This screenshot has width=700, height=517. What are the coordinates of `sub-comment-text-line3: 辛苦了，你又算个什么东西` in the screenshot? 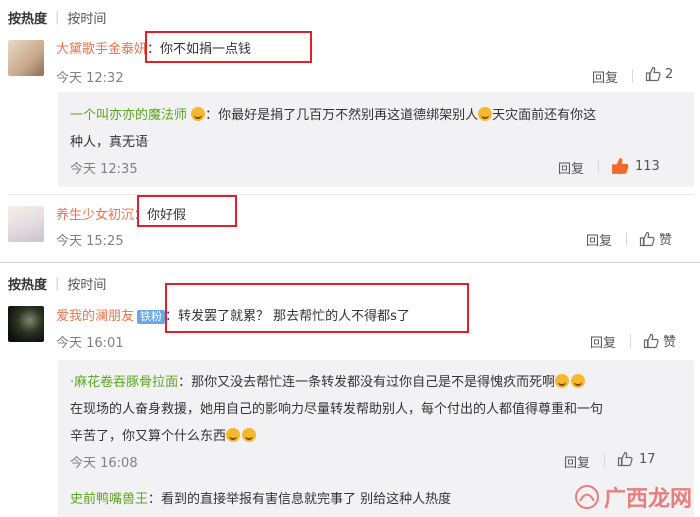 It's located at (163, 434).